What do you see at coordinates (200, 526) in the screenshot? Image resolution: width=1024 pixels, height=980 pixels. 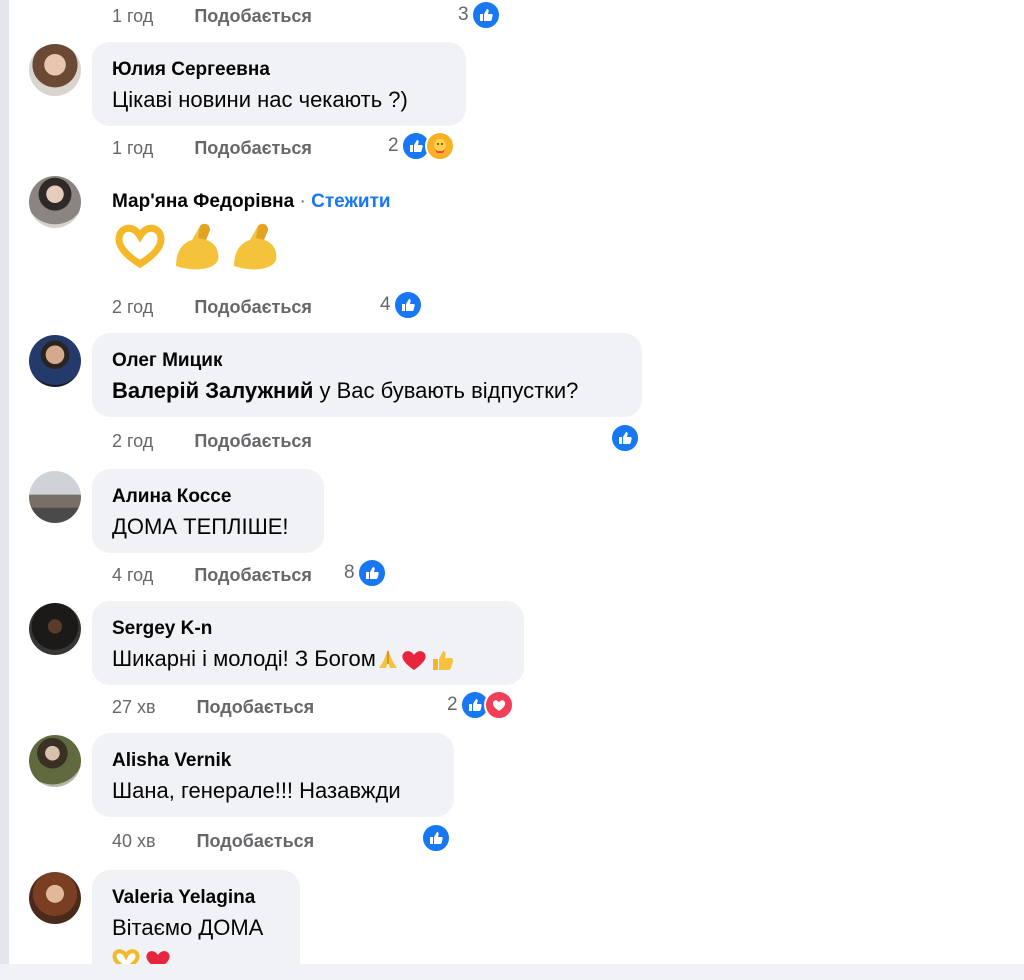 I see `comment-text: ДОМА ТЕПЛІШЕ!` at bounding box center [200, 526].